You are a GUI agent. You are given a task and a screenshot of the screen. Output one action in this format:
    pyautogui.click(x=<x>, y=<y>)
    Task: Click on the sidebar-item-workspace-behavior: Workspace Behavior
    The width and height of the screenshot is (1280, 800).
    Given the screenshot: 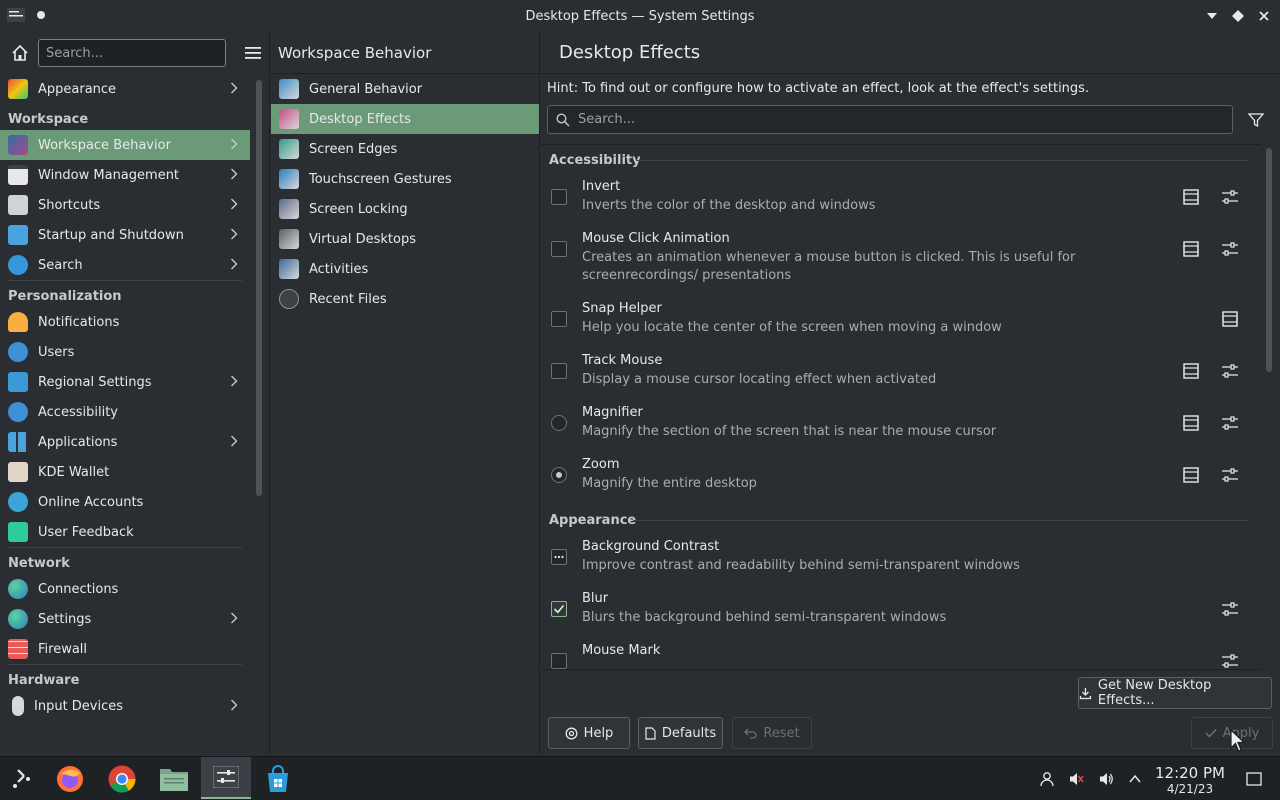 What is the action you would take?
    pyautogui.click(x=125, y=145)
    